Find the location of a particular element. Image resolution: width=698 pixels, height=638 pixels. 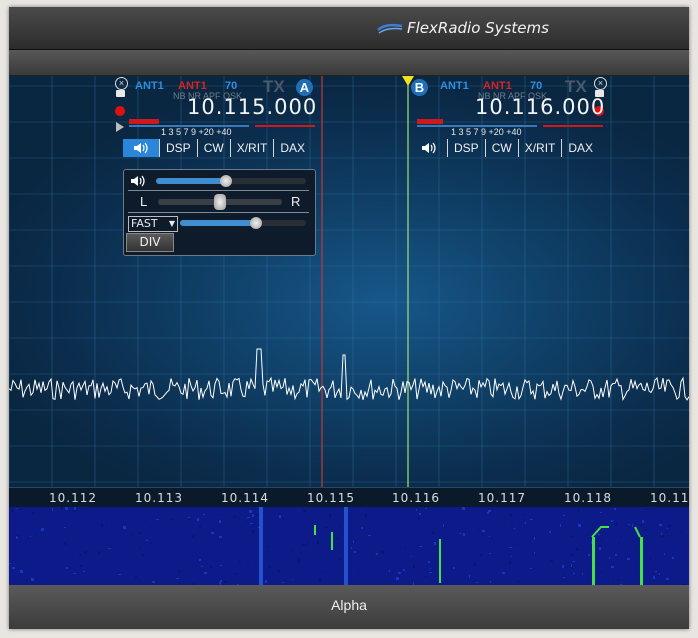

div-button: DIV is located at coordinates (150, 242).